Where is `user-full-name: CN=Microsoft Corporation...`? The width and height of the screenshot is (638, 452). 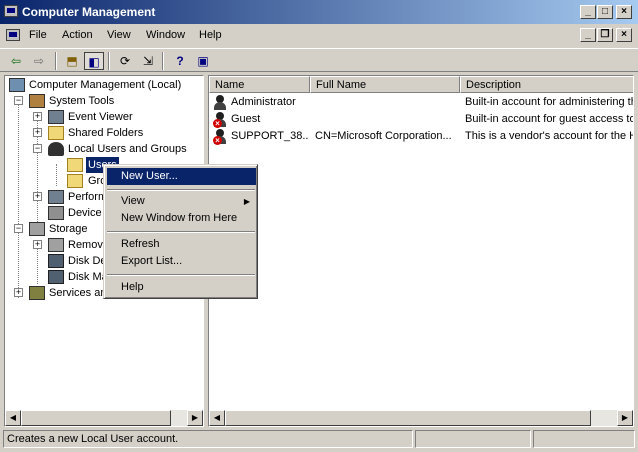 user-full-name: CN=Microsoft Corporation... is located at coordinates (383, 136).